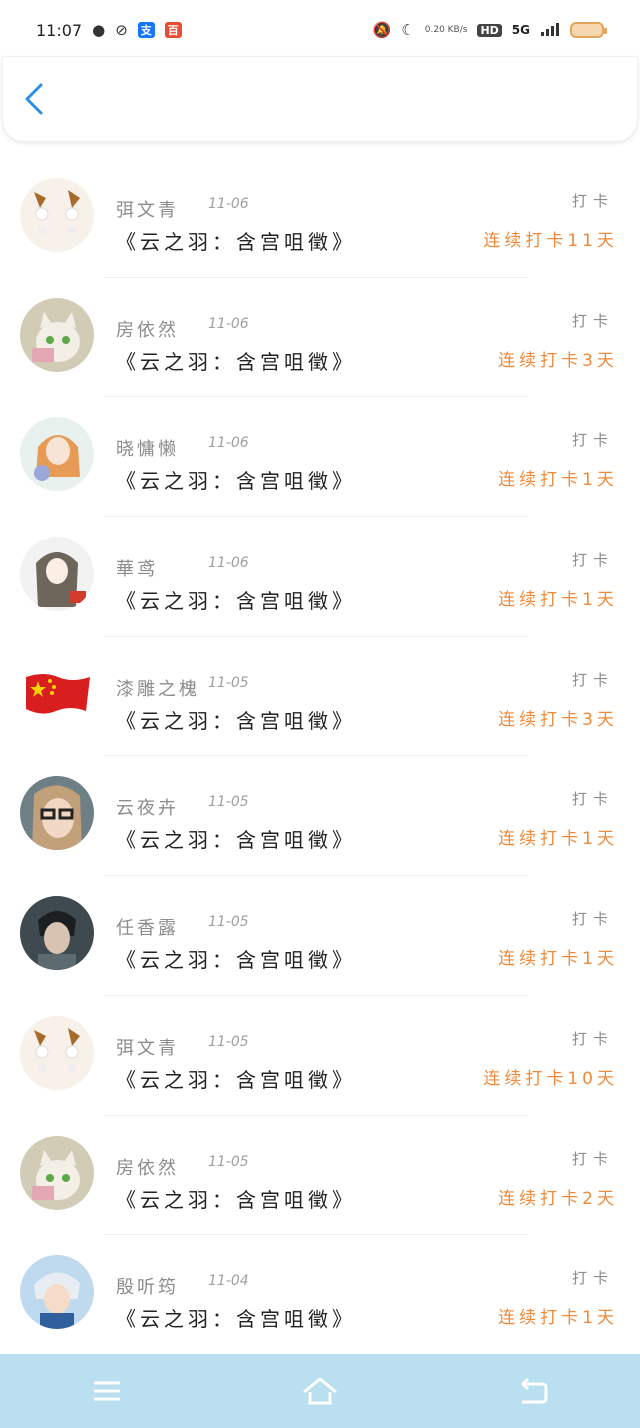 The width and height of the screenshot is (640, 1428). I want to click on user-name: 晓慵懒, so click(147, 448).